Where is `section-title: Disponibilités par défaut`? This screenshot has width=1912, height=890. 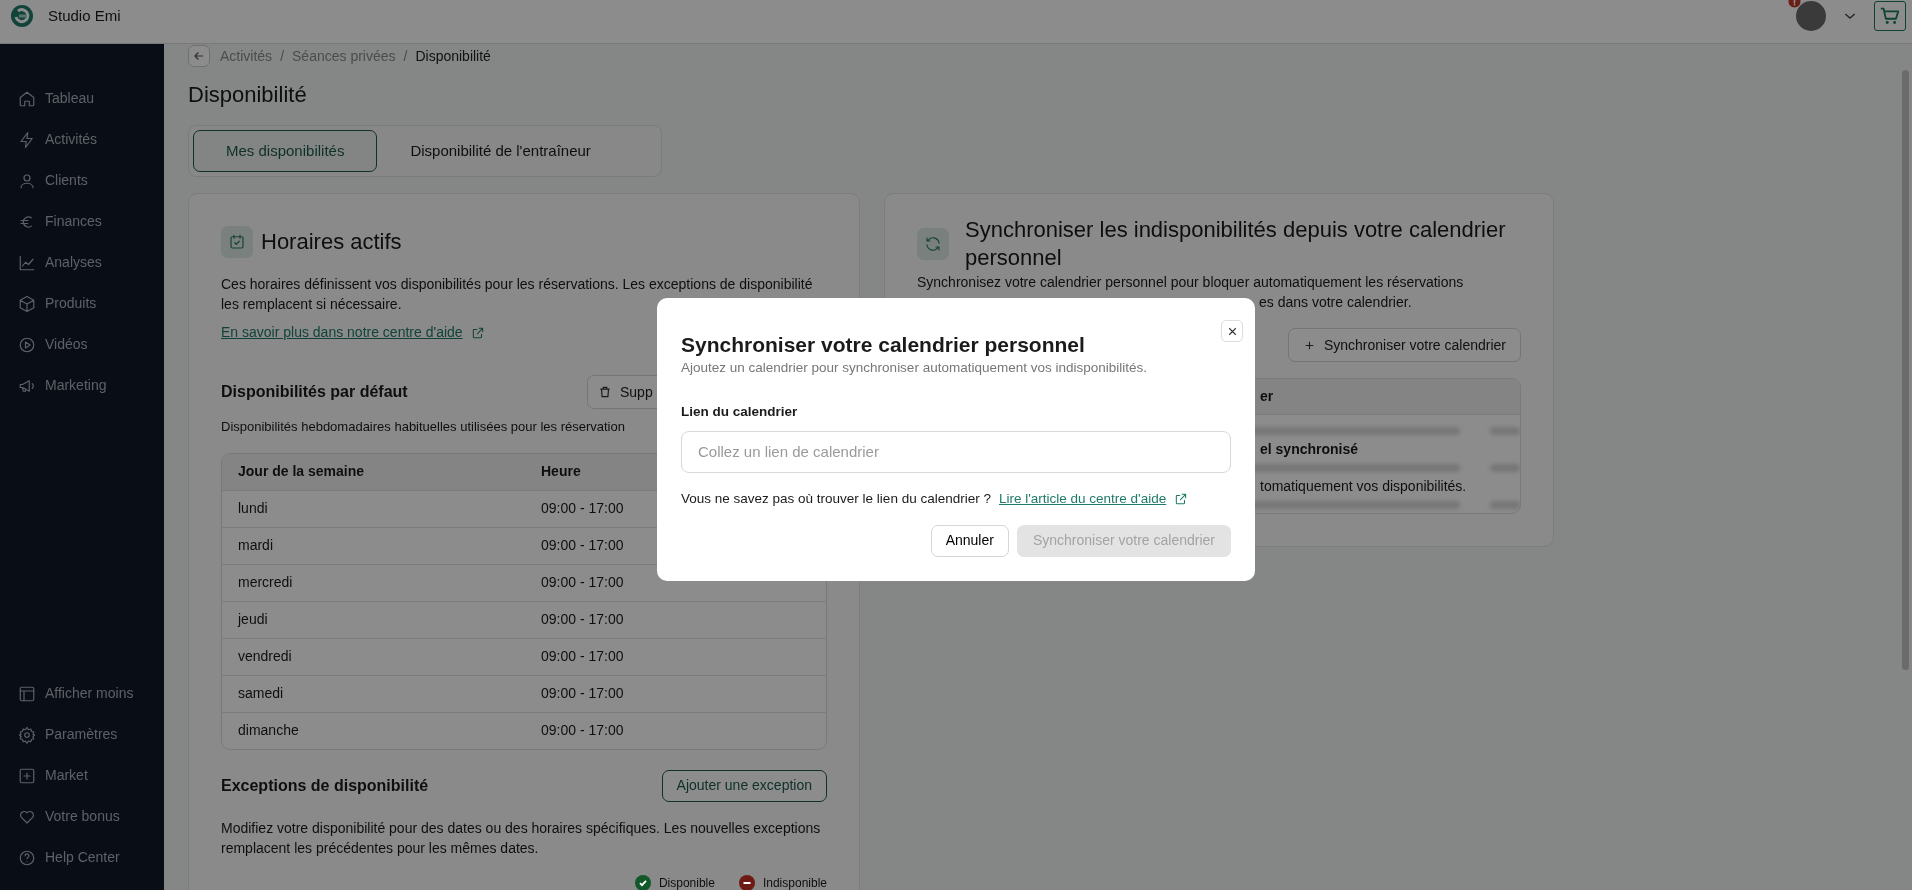
section-title: Disponibilités par défaut is located at coordinates (314, 392).